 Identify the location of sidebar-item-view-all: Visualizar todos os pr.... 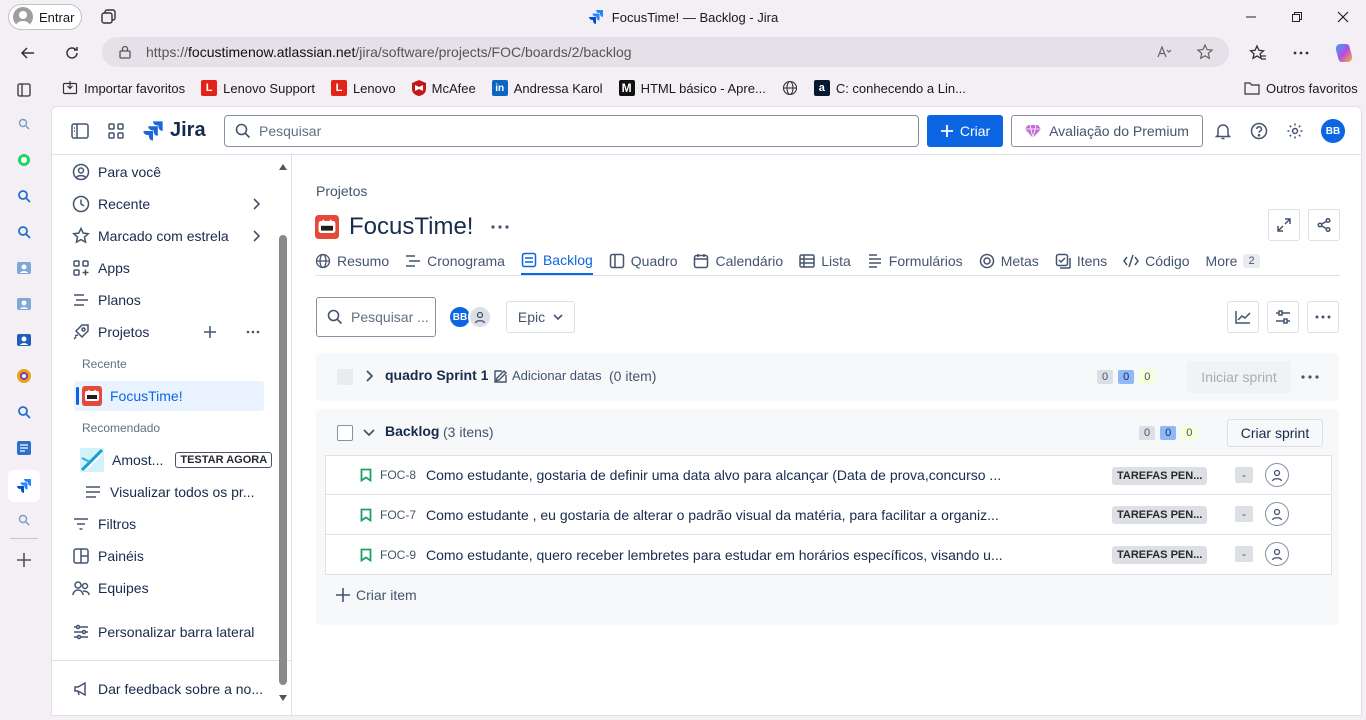
(178, 492).